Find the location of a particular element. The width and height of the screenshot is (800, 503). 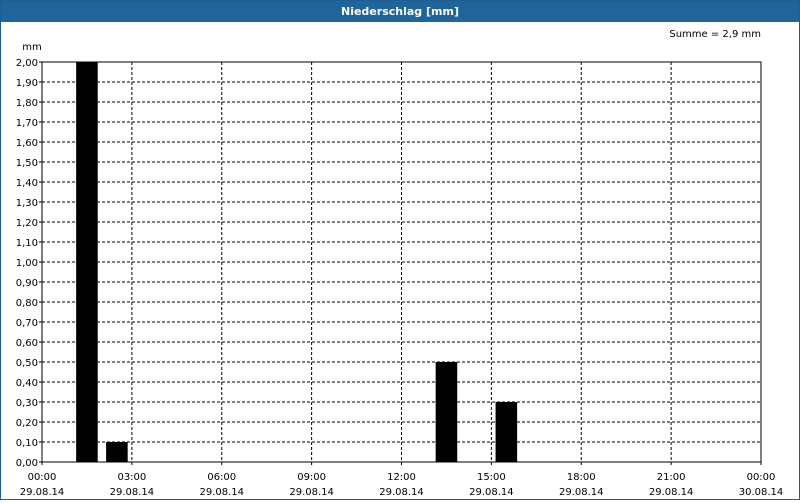

y-tick-label: 1,50 is located at coordinates (27, 163).